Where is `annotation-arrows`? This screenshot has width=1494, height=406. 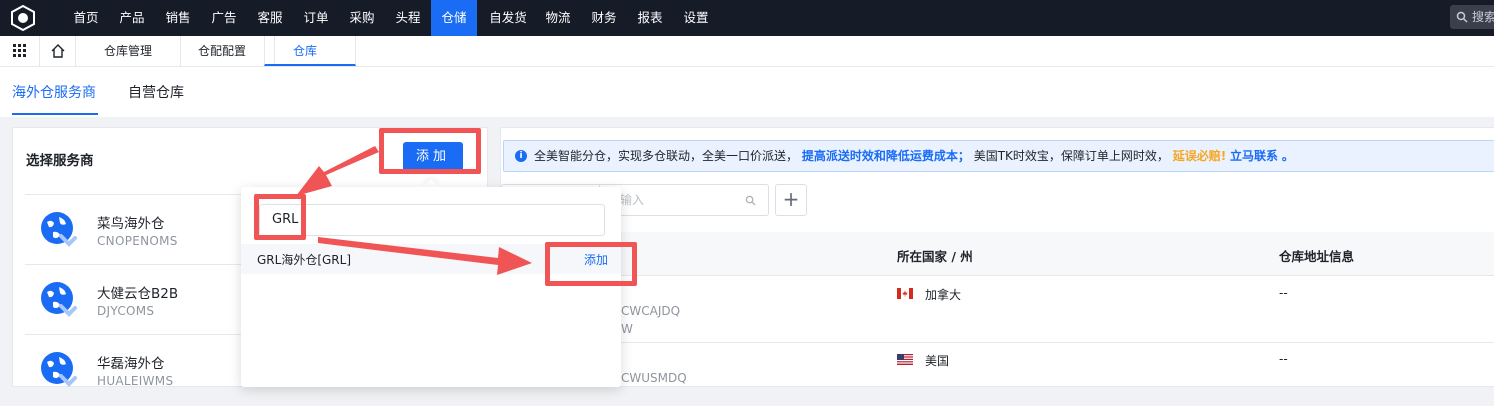
annotation-arrows is located at coordinates (414, 210).